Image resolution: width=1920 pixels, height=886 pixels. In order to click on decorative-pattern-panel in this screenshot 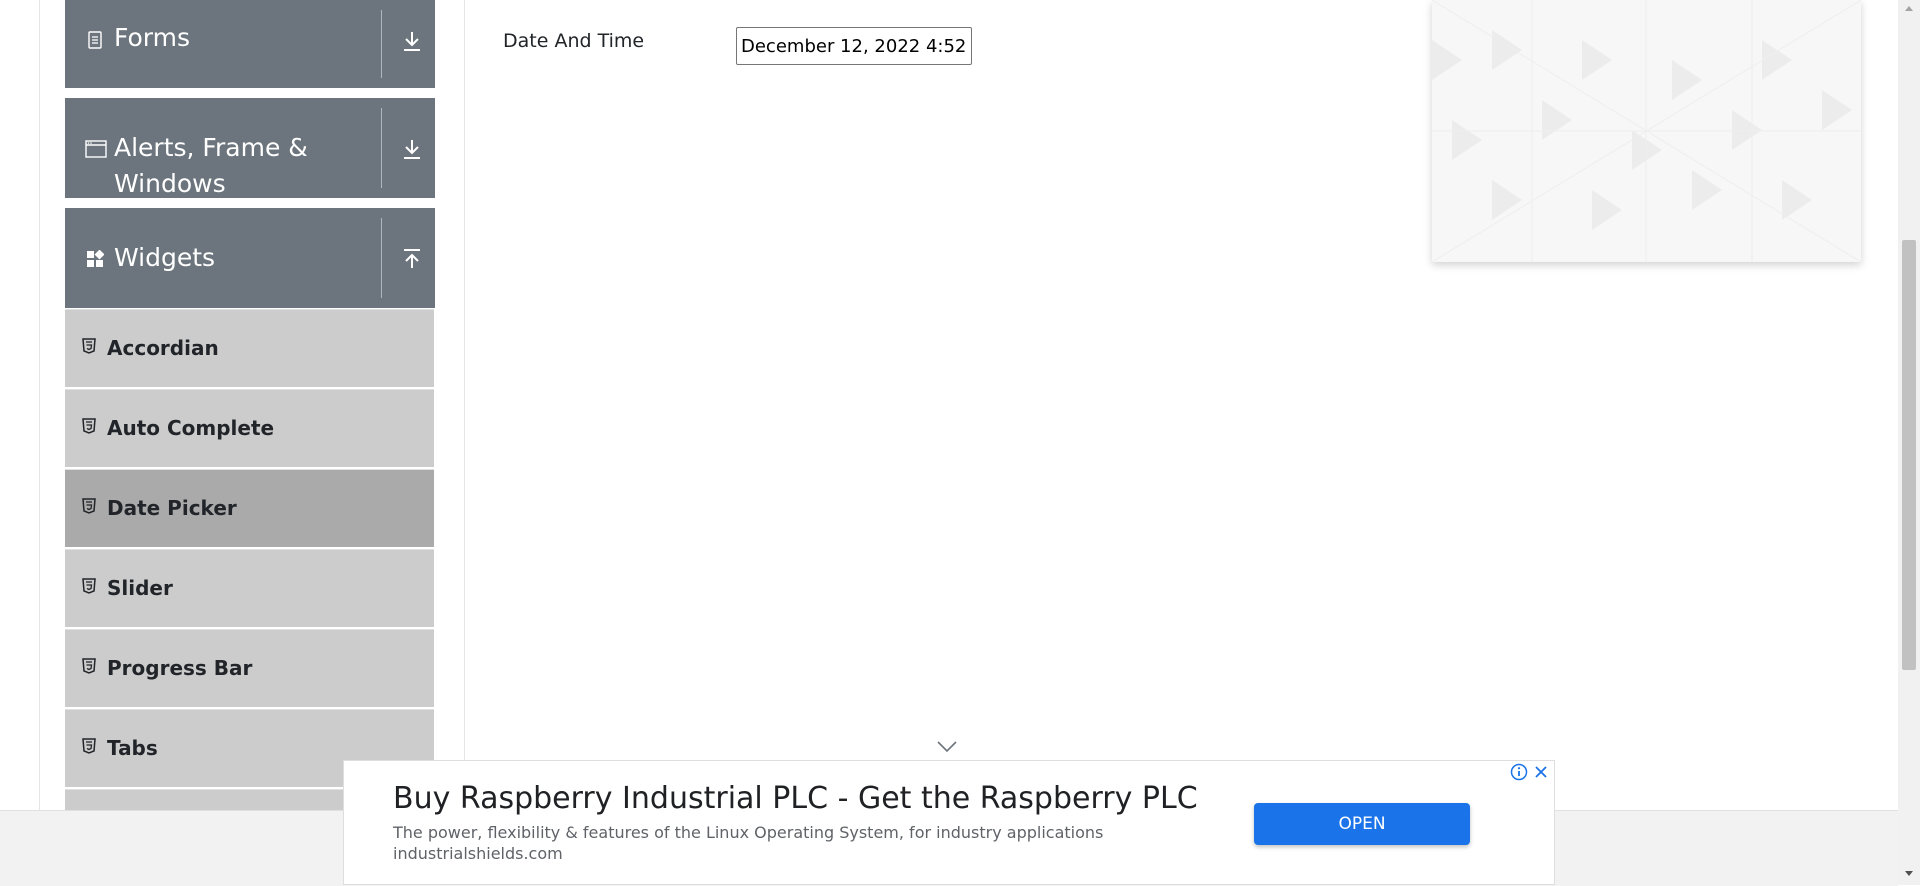, I will do `click(1646, 131)`.